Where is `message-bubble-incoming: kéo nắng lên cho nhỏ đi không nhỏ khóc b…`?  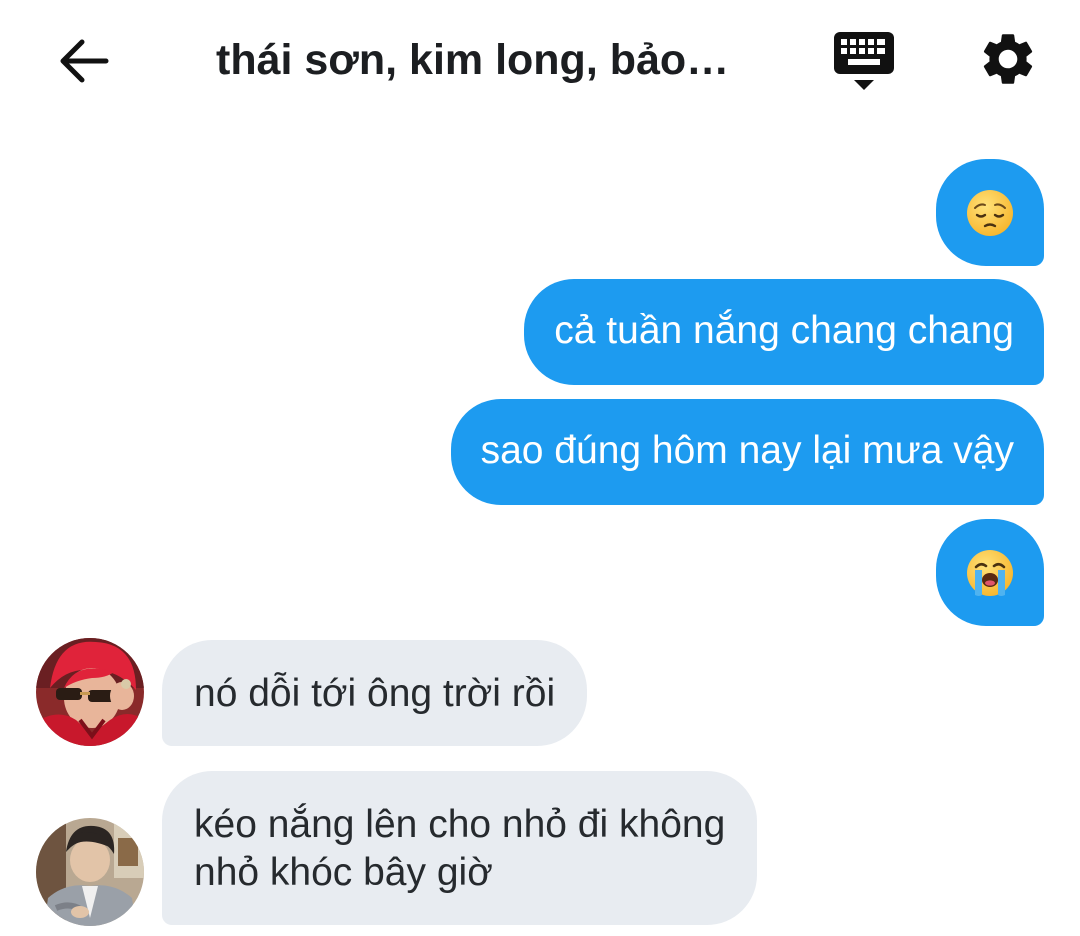
message-bubble-incoming: kéo nắng lên cho nhỏ đi không nhỏ khóc b… is located at coordinates (460, 848).